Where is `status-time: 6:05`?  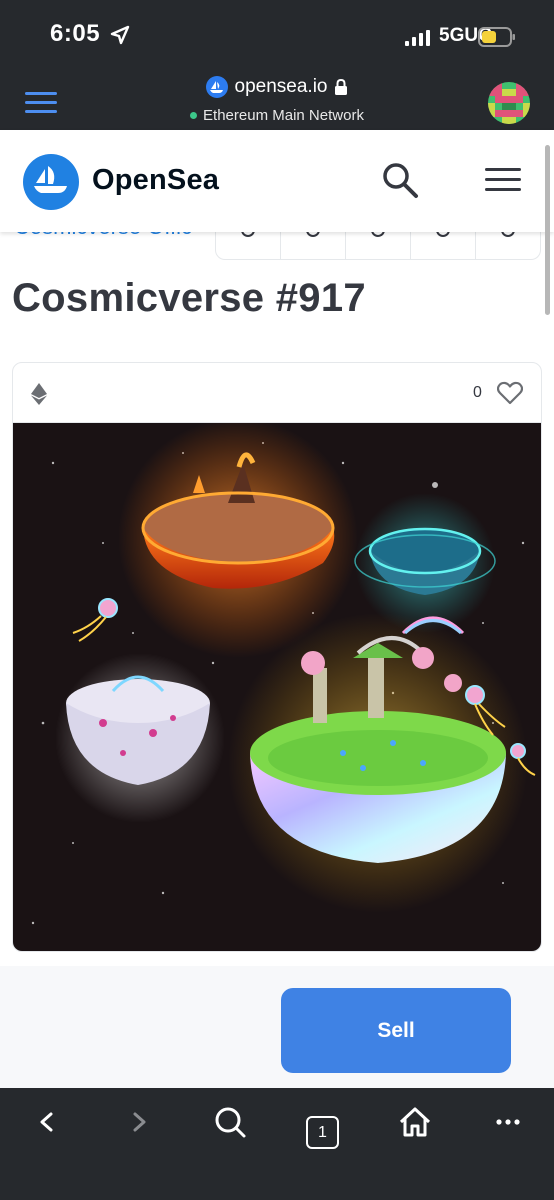 status-time: 6:05 is located at coordinates (75, 33).